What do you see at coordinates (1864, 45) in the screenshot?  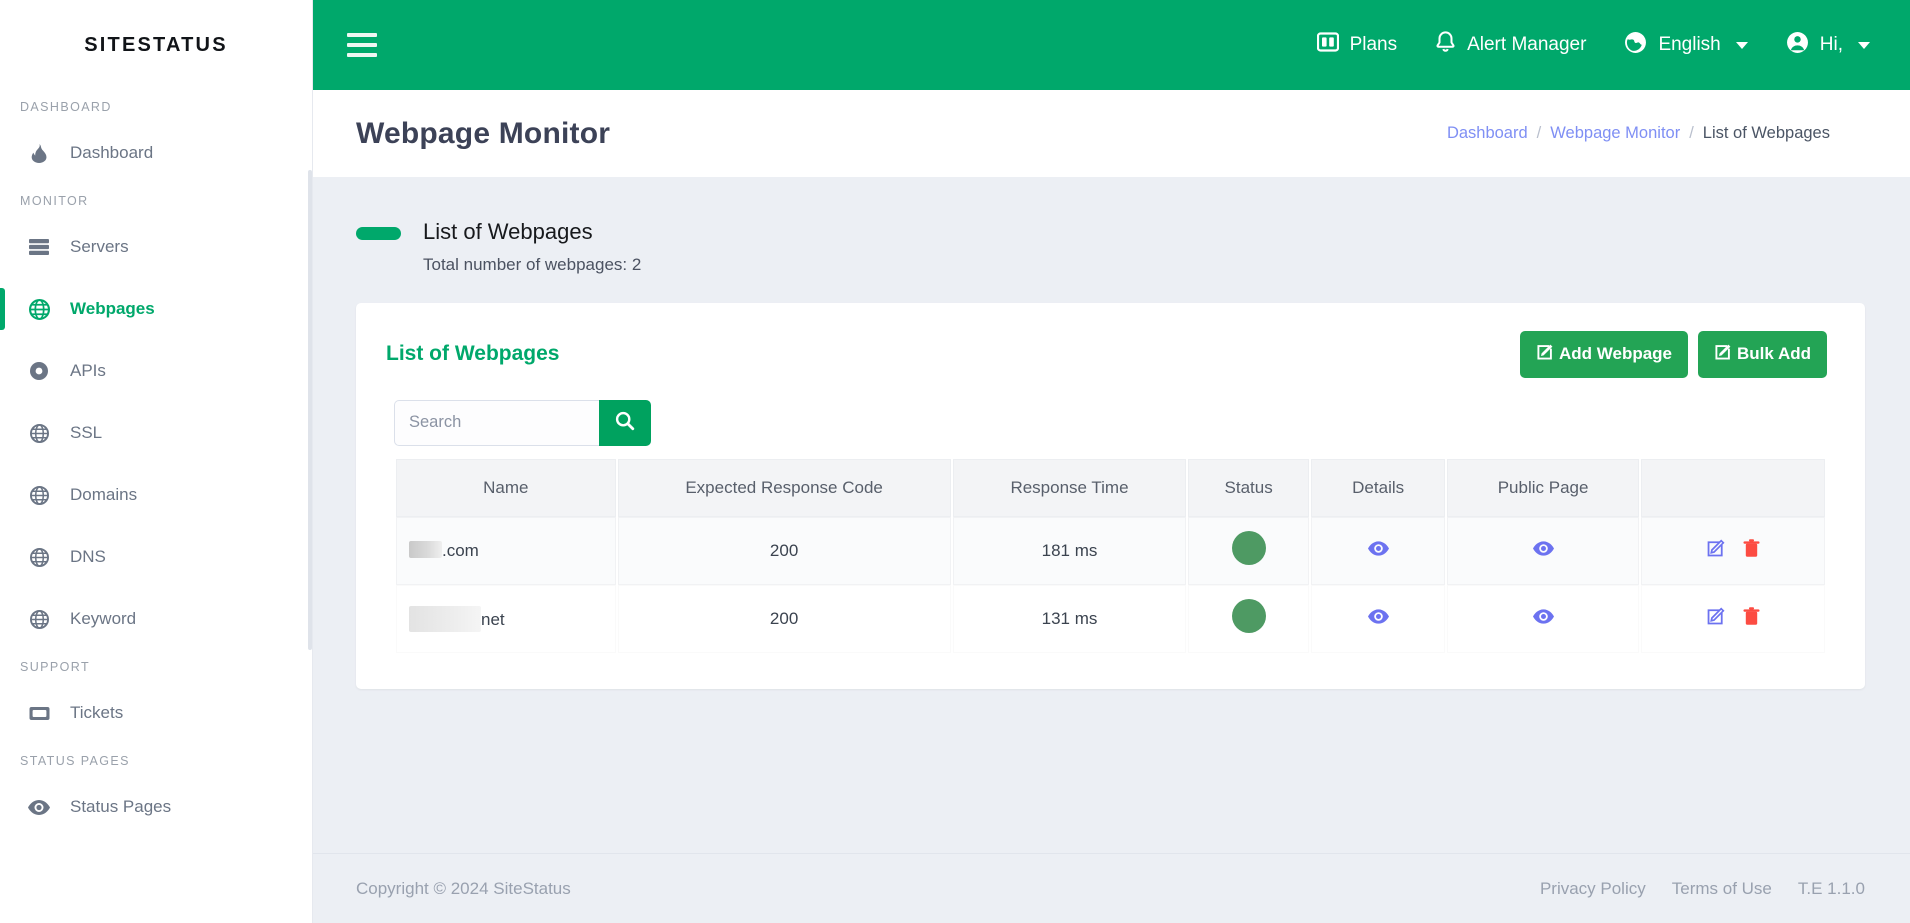 I see `chevron-down-icon` at bounding box center [1864, 45].